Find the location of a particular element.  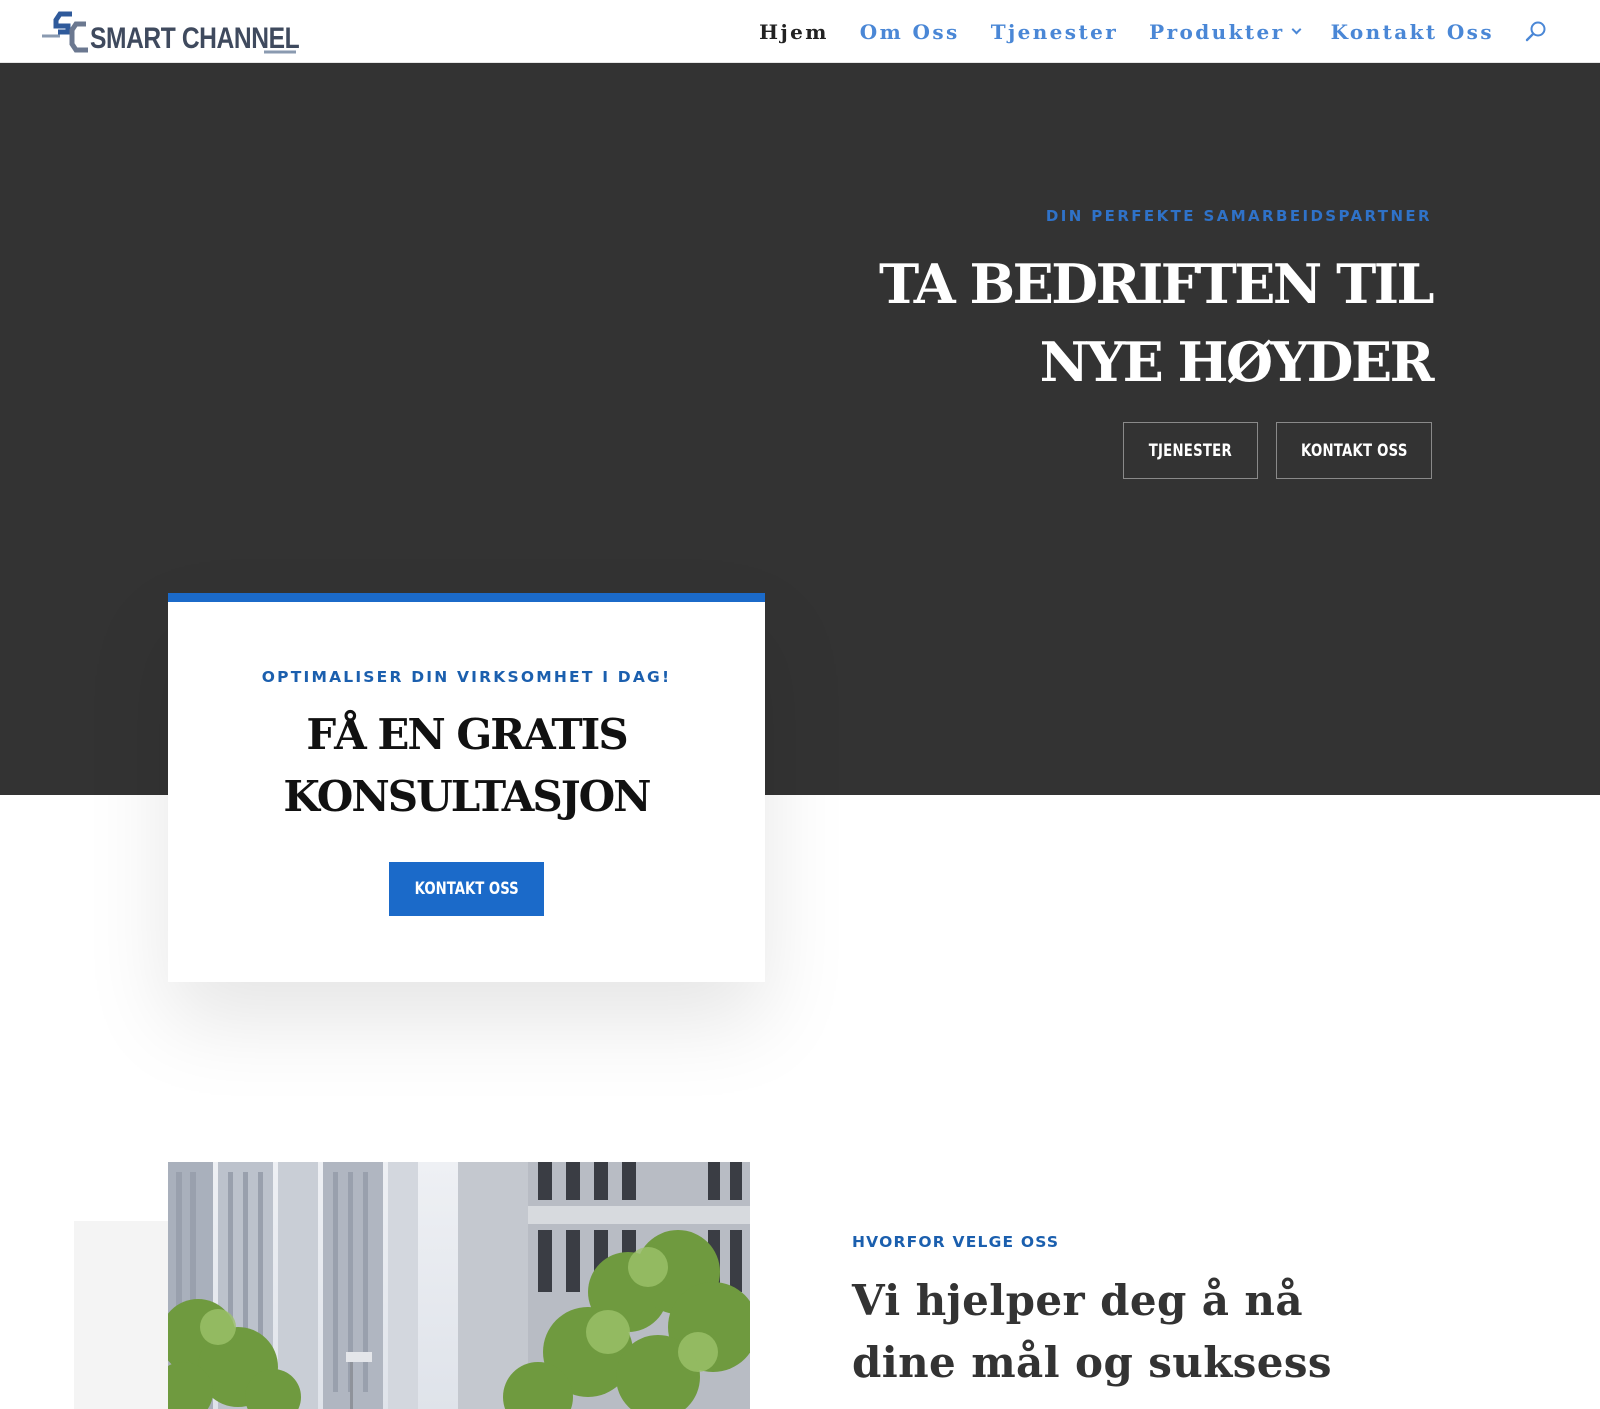

kontakt-oss-card-button-label: KONTAKT OSS is located at coordinates (466, 889).